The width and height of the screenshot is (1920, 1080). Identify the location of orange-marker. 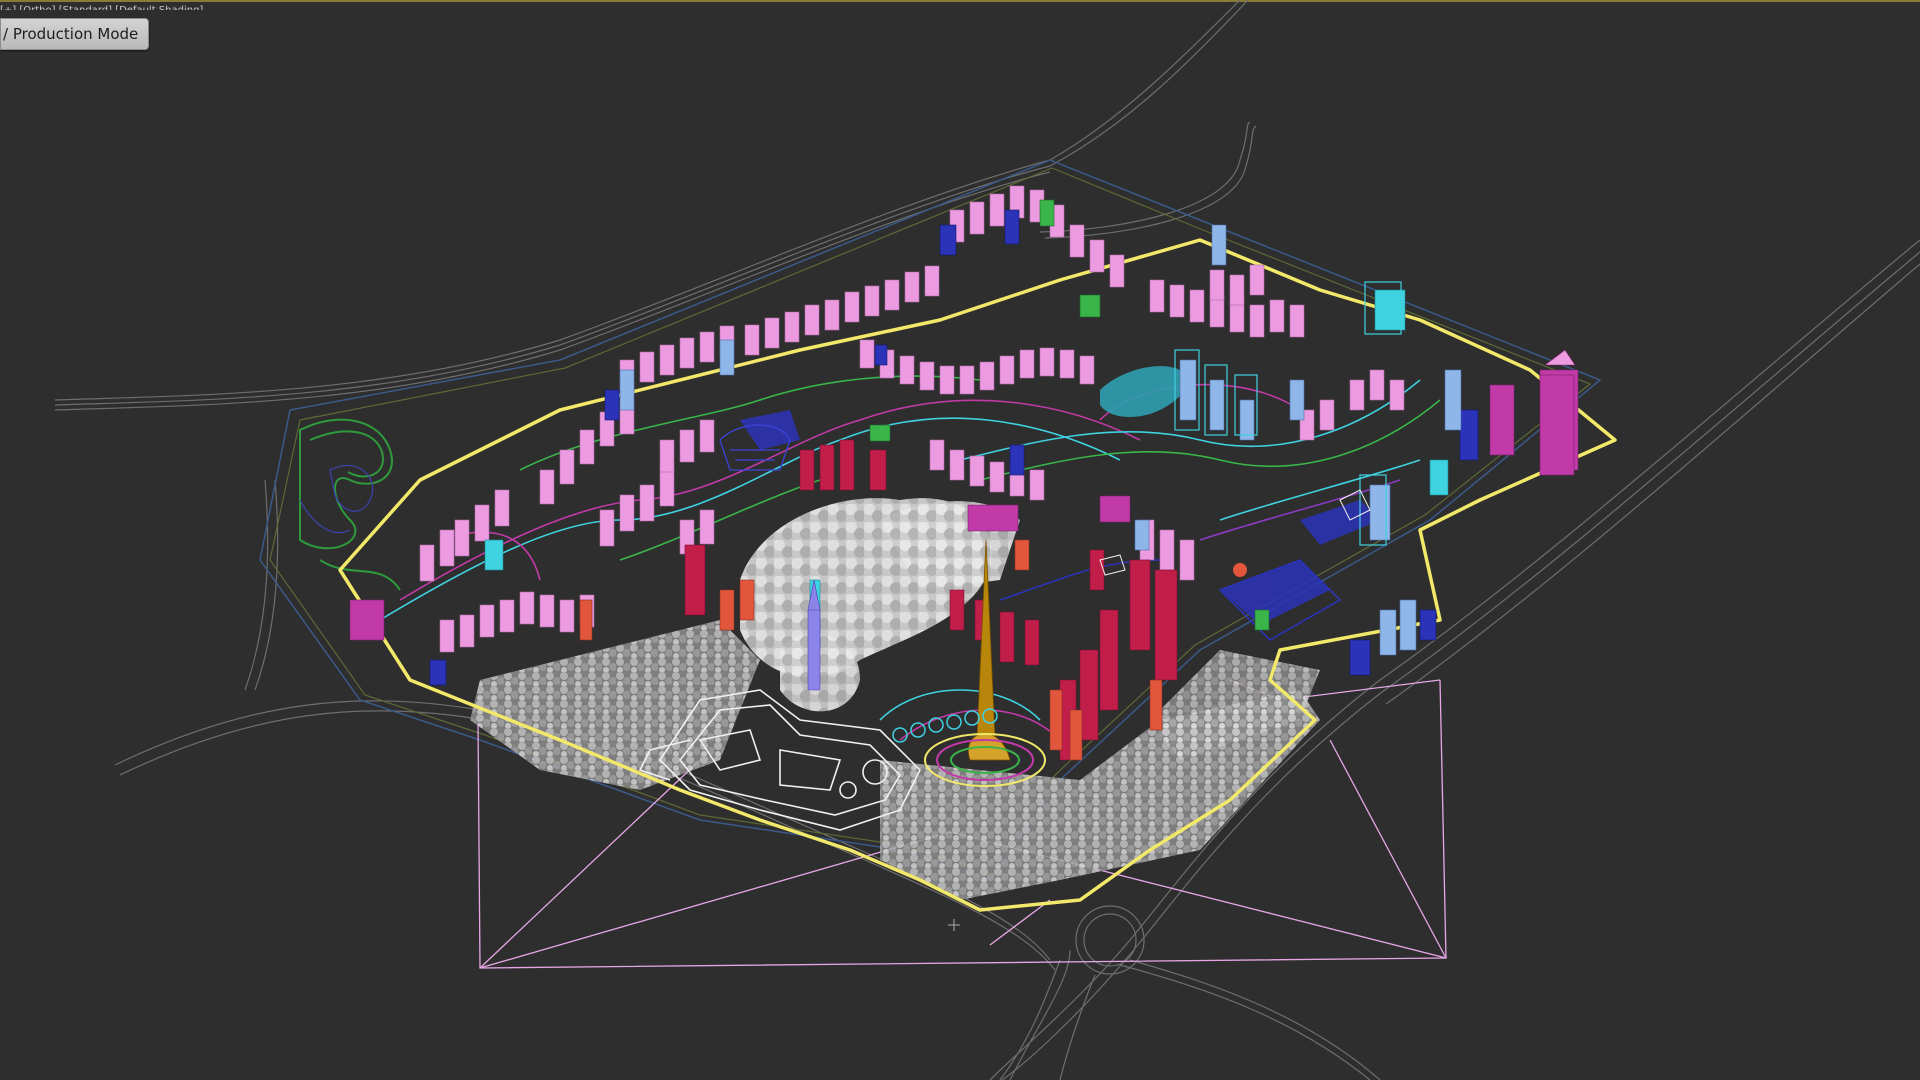
(1240, 570).